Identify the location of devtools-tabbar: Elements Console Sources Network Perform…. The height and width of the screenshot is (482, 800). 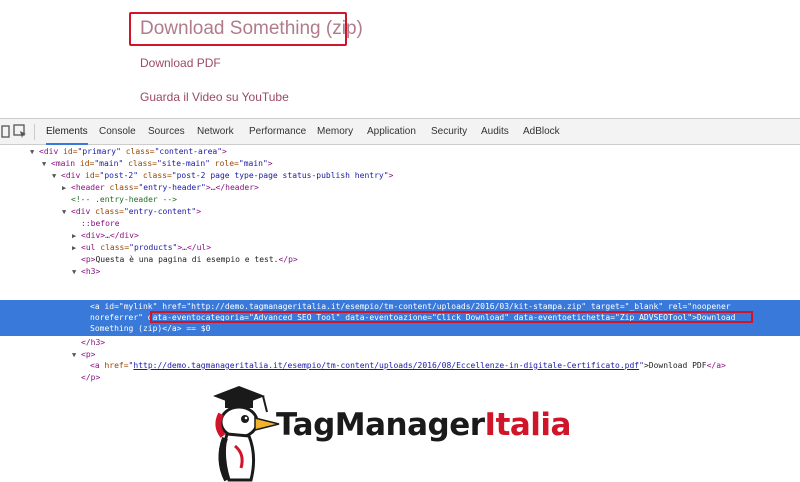
(400, 131).